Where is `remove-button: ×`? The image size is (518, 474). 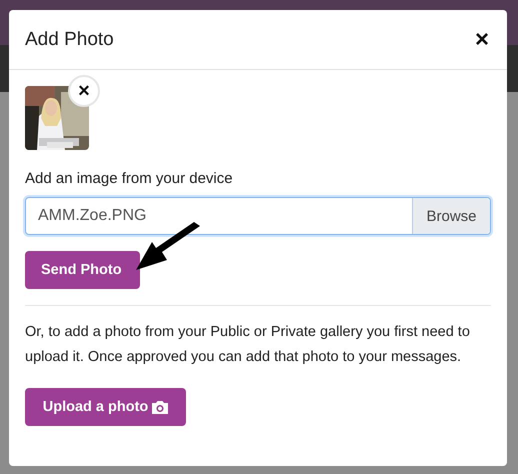 remove-button: × is located at coordinates (84, 91).